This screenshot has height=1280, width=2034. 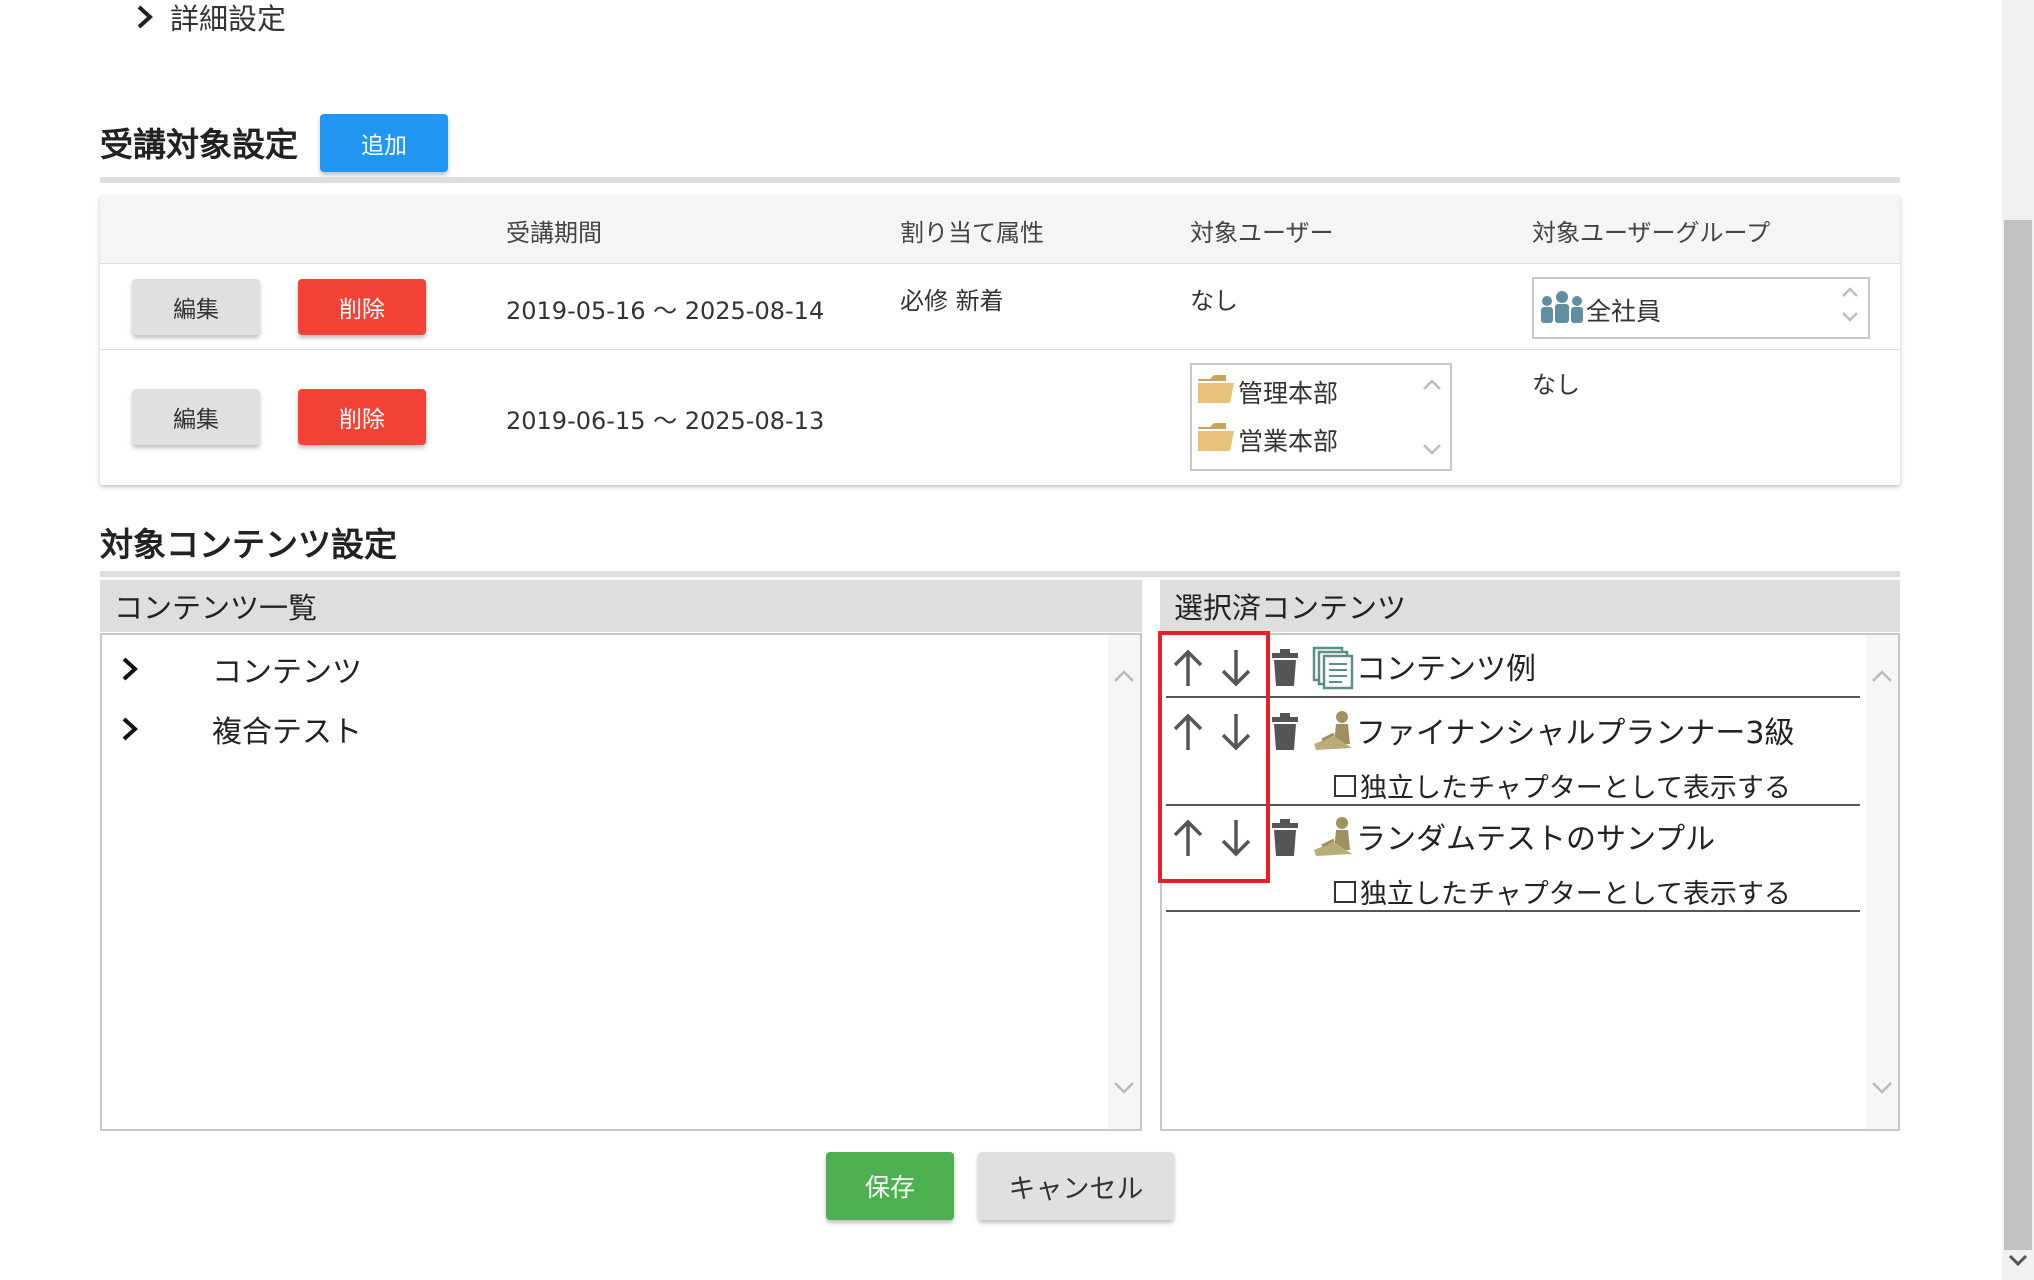 I want to click on selected-list-header: 選択済コンテンツ, so click(x=1530, y=606).